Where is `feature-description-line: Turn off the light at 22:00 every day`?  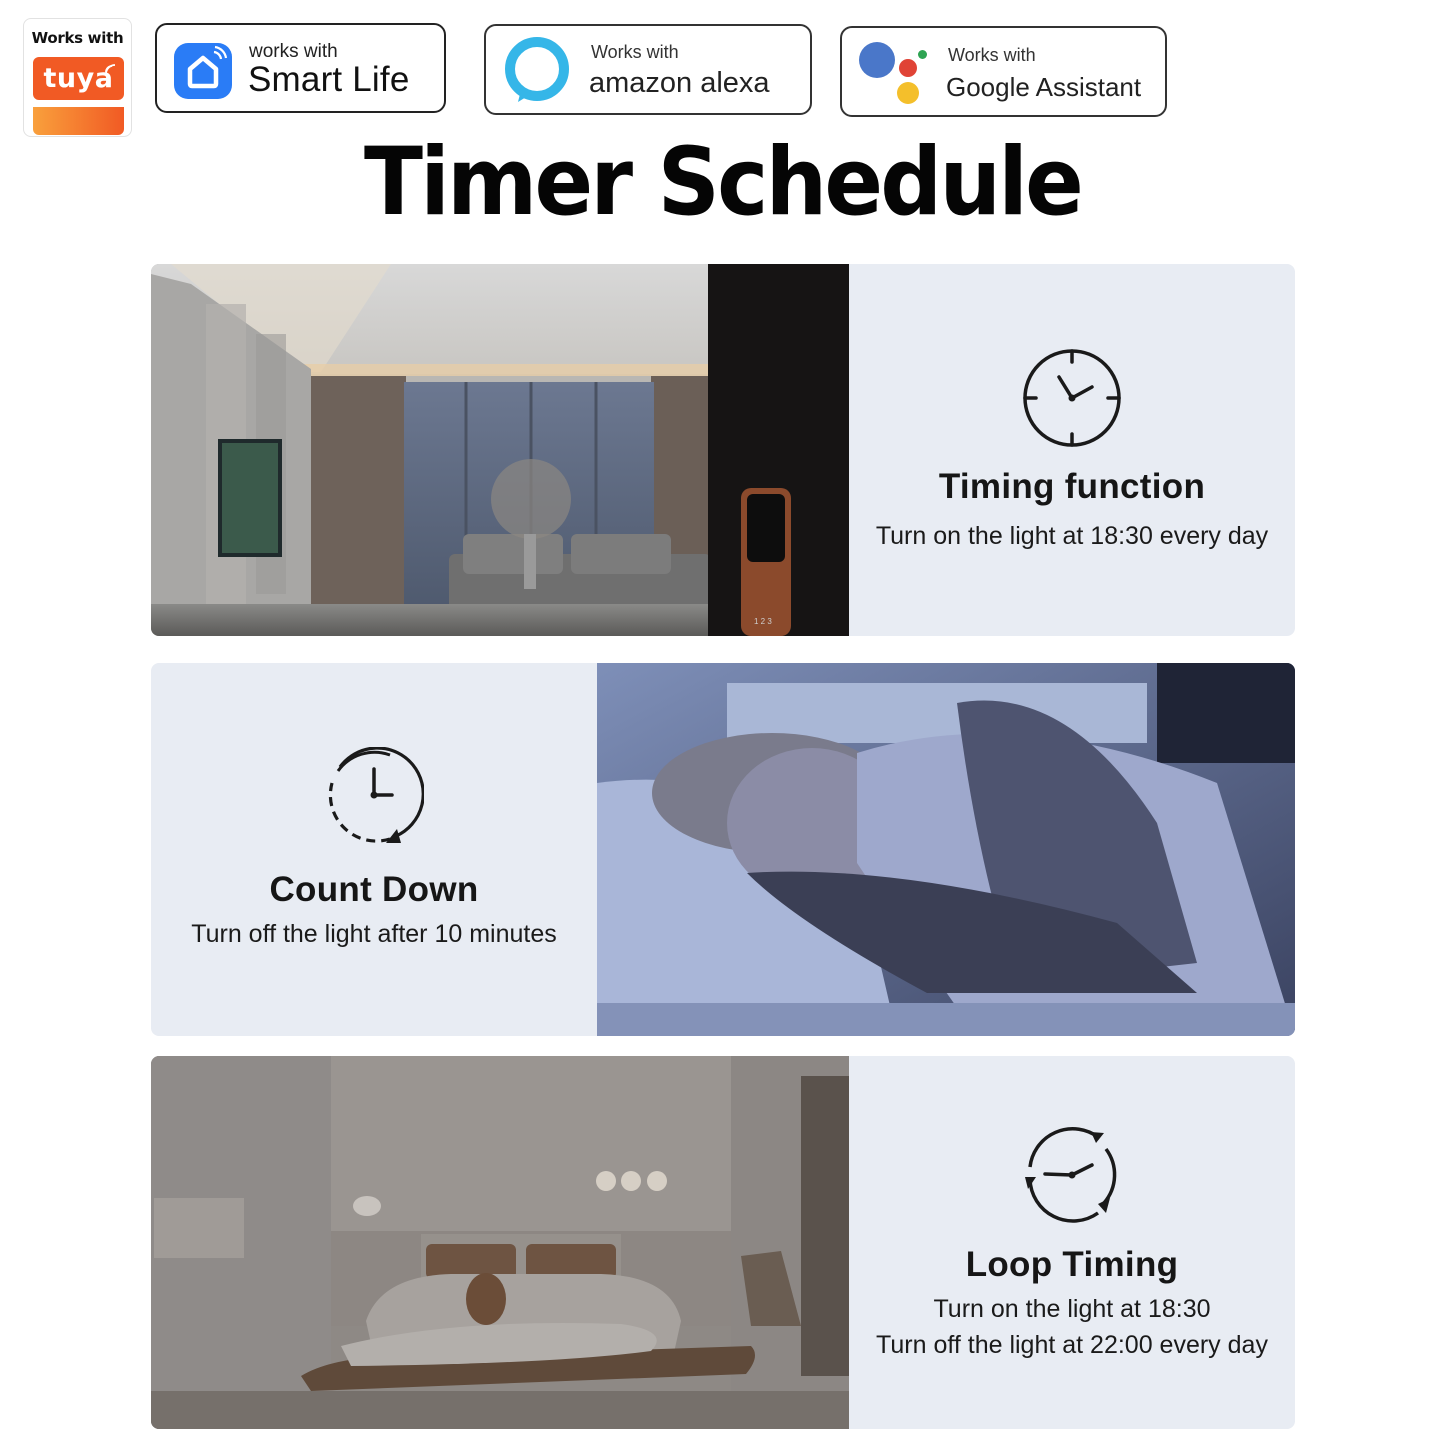 feature-description-line: Turn off the light at 22:00 every day is located at coordinates (1072, 1345).